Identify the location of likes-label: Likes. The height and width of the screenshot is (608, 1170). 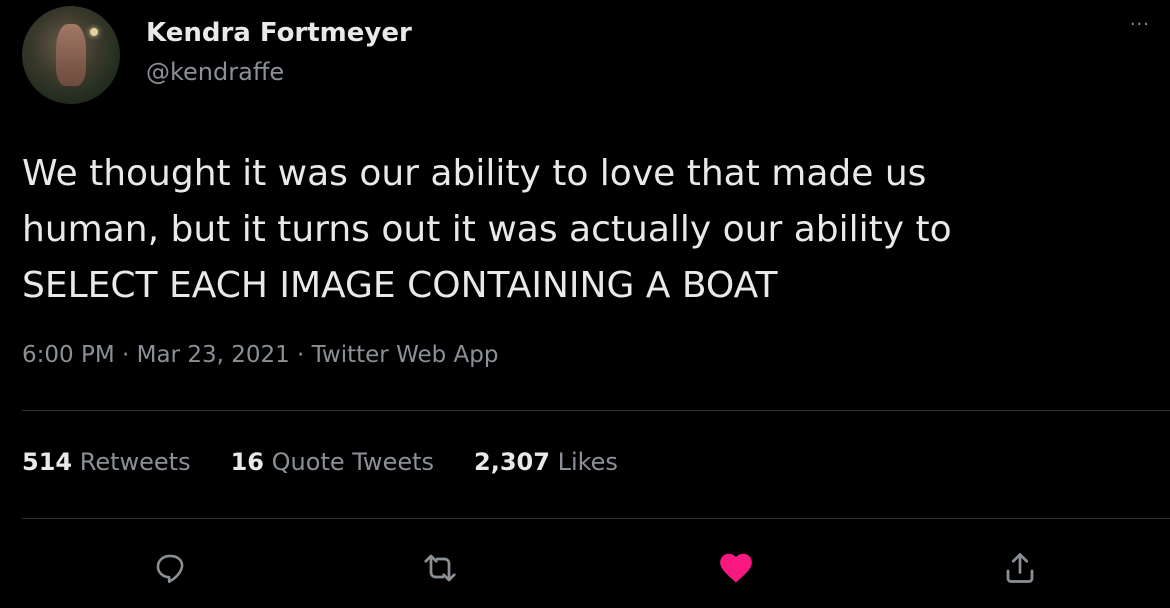
(587, 462).